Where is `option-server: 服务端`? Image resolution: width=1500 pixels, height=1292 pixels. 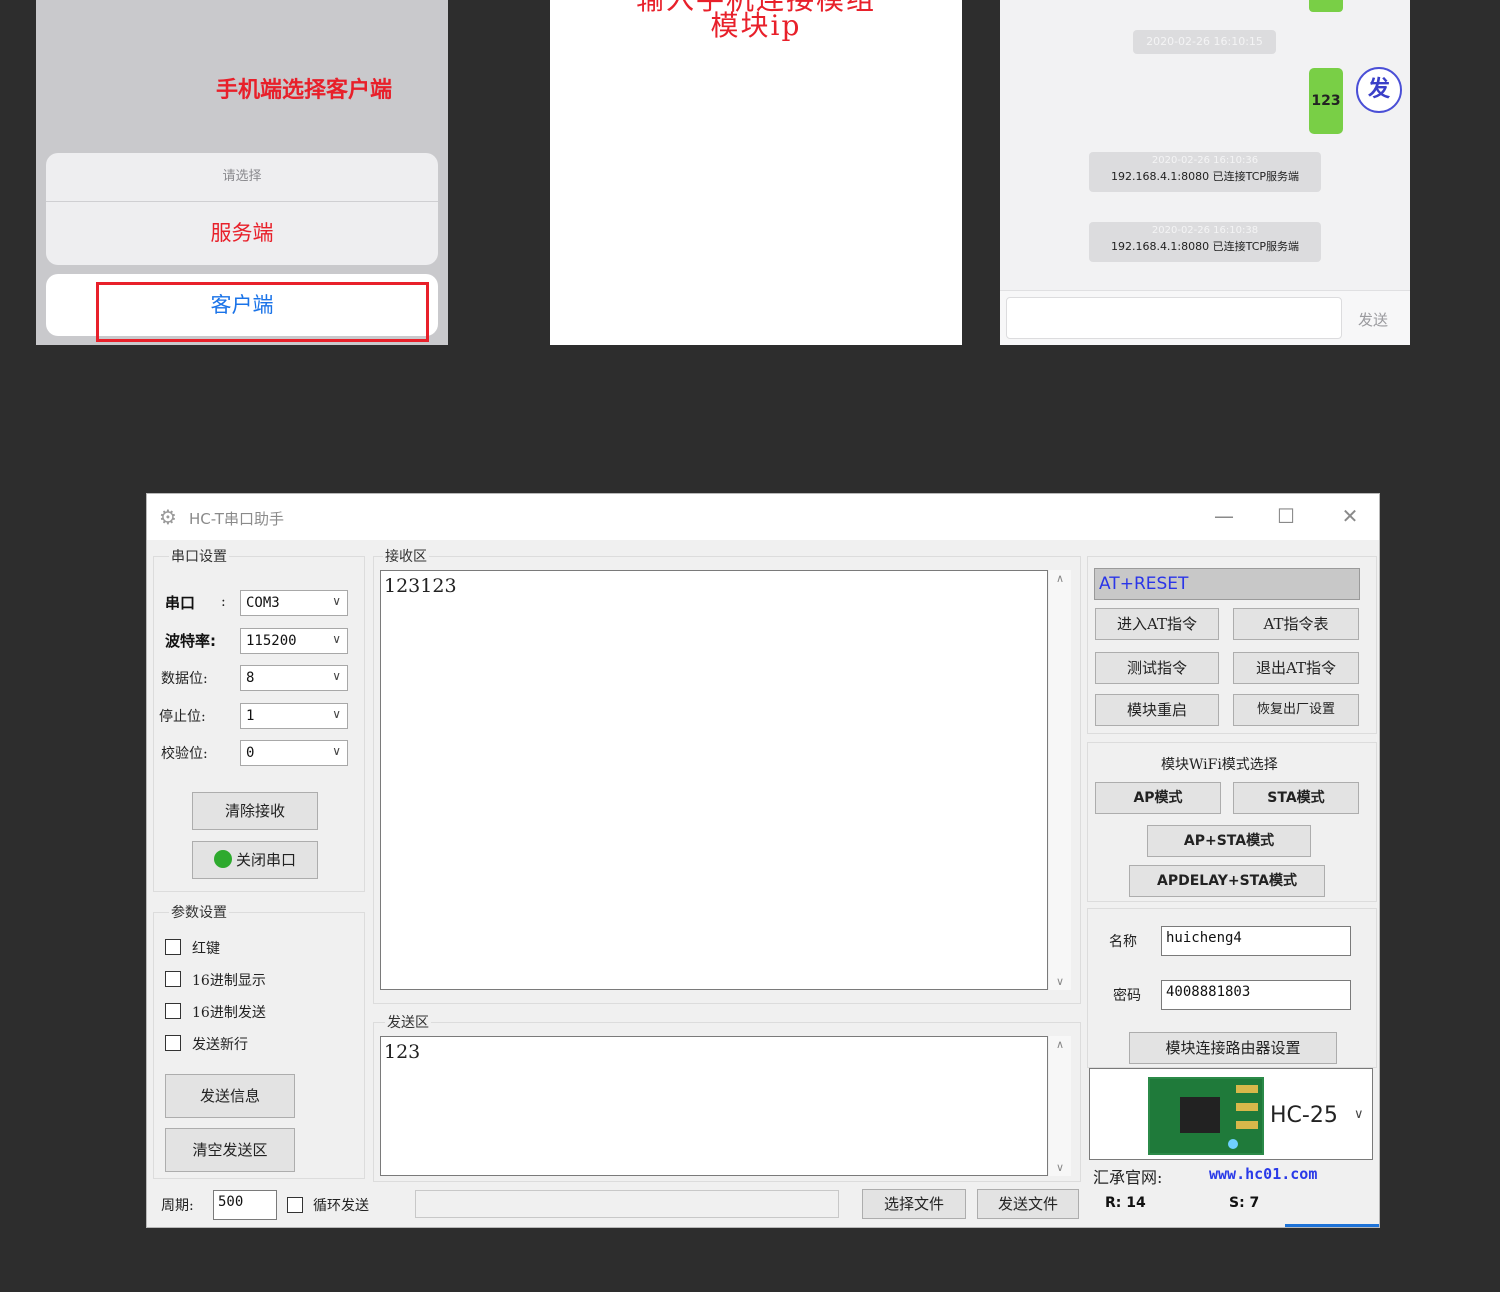
option-server: 服务端 is located at coordinates (242, 233).